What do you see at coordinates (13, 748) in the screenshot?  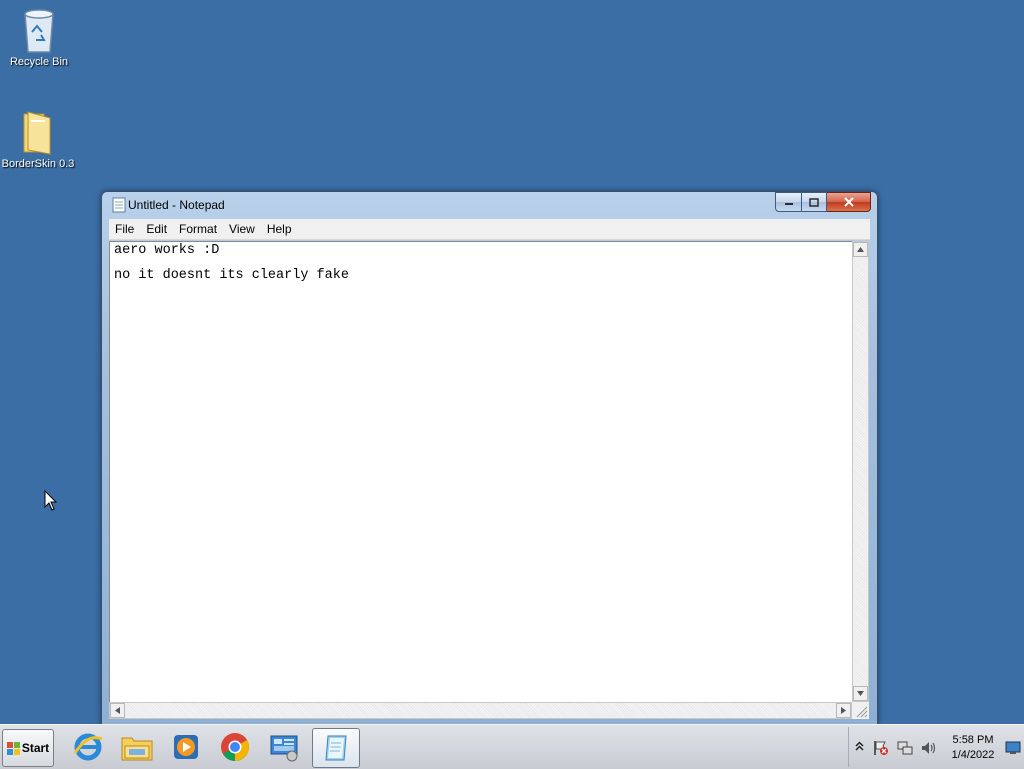 I see `windows-logo-icon` at bounding box center [13, 748].